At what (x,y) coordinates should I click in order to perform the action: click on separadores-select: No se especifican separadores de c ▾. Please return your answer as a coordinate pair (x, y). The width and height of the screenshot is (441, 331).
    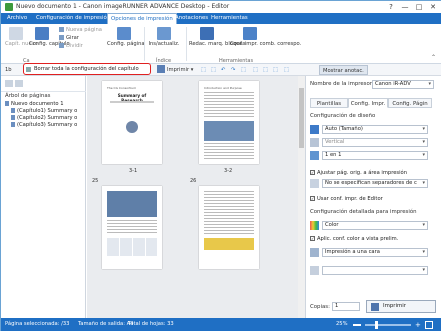
    Looking at the image, I should click on (375, 183).